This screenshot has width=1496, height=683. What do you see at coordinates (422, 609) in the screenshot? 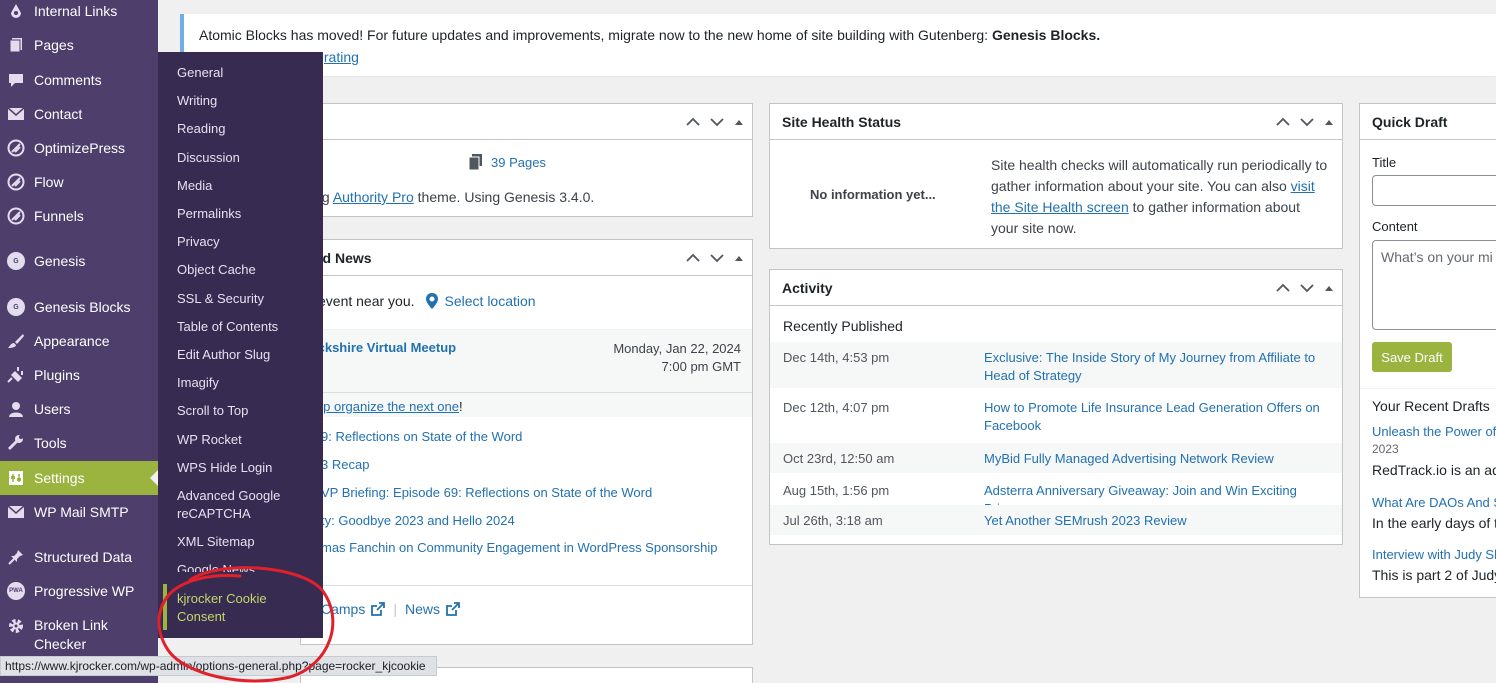
I see `news-link: News` at bounding box center [422, 609].